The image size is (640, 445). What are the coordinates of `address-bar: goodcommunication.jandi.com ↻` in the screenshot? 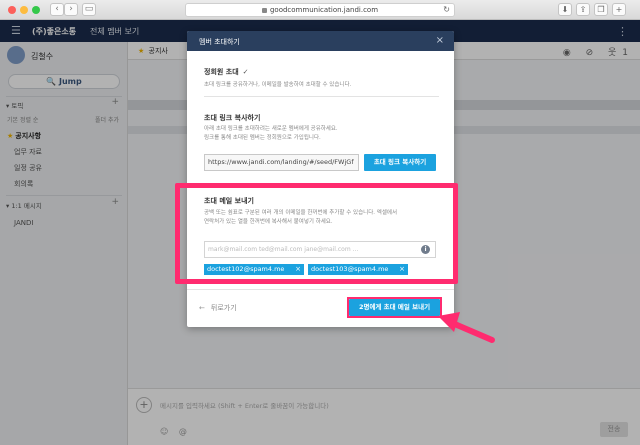 It's located at (320, 10).